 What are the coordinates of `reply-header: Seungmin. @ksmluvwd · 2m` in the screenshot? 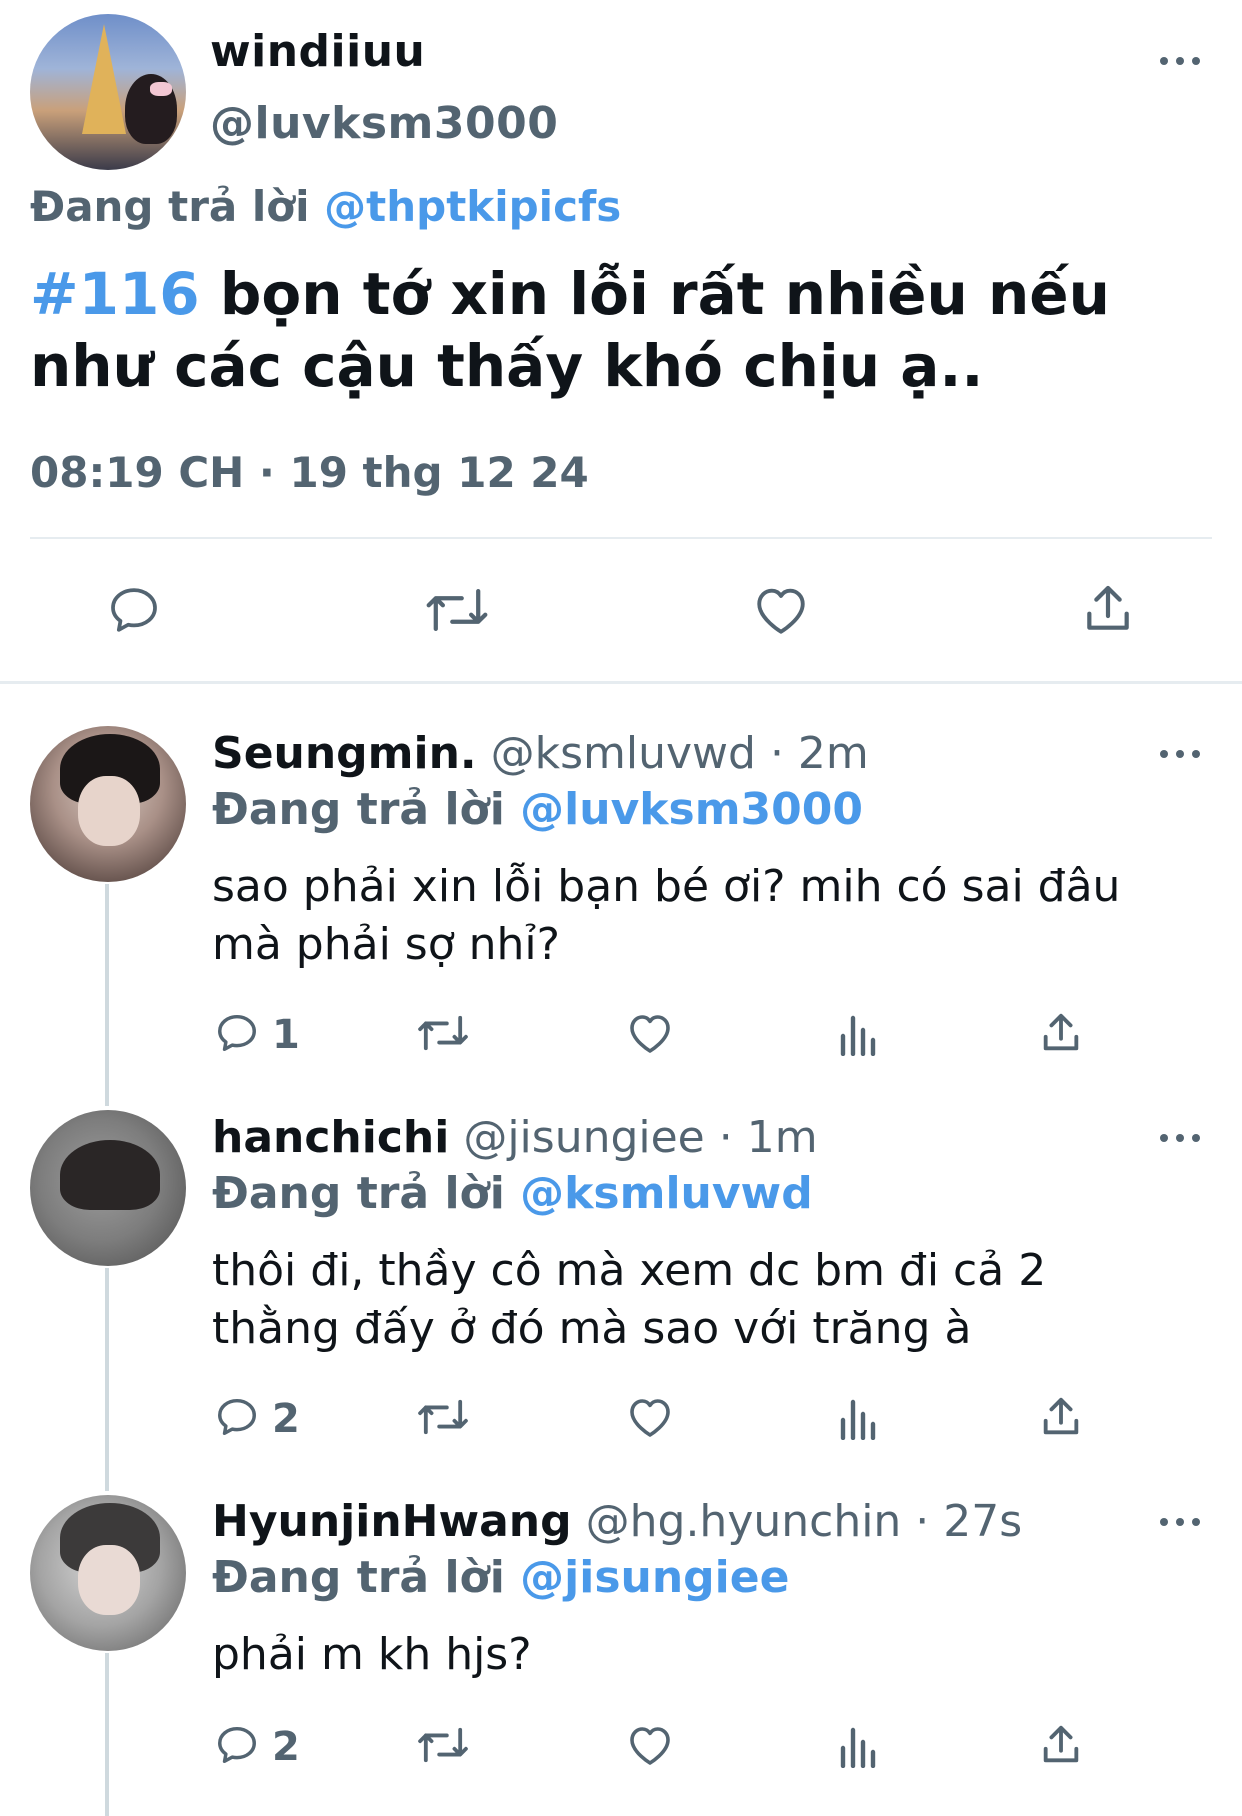 It's located at (540, 753).